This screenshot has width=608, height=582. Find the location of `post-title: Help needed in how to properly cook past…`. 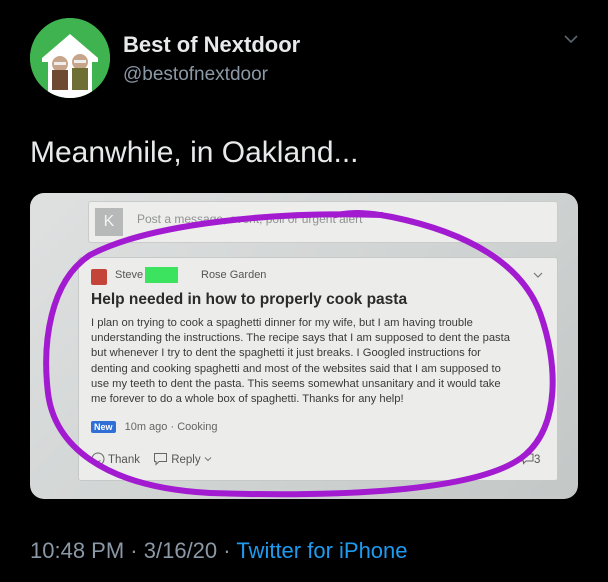

post-title: Help needed in how to properly cook past… is located at coordinates (249, 299).